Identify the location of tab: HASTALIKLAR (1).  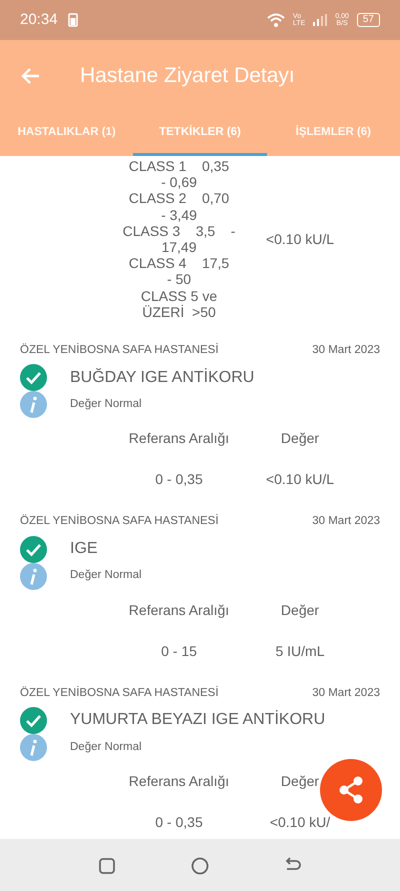
(67, 134).